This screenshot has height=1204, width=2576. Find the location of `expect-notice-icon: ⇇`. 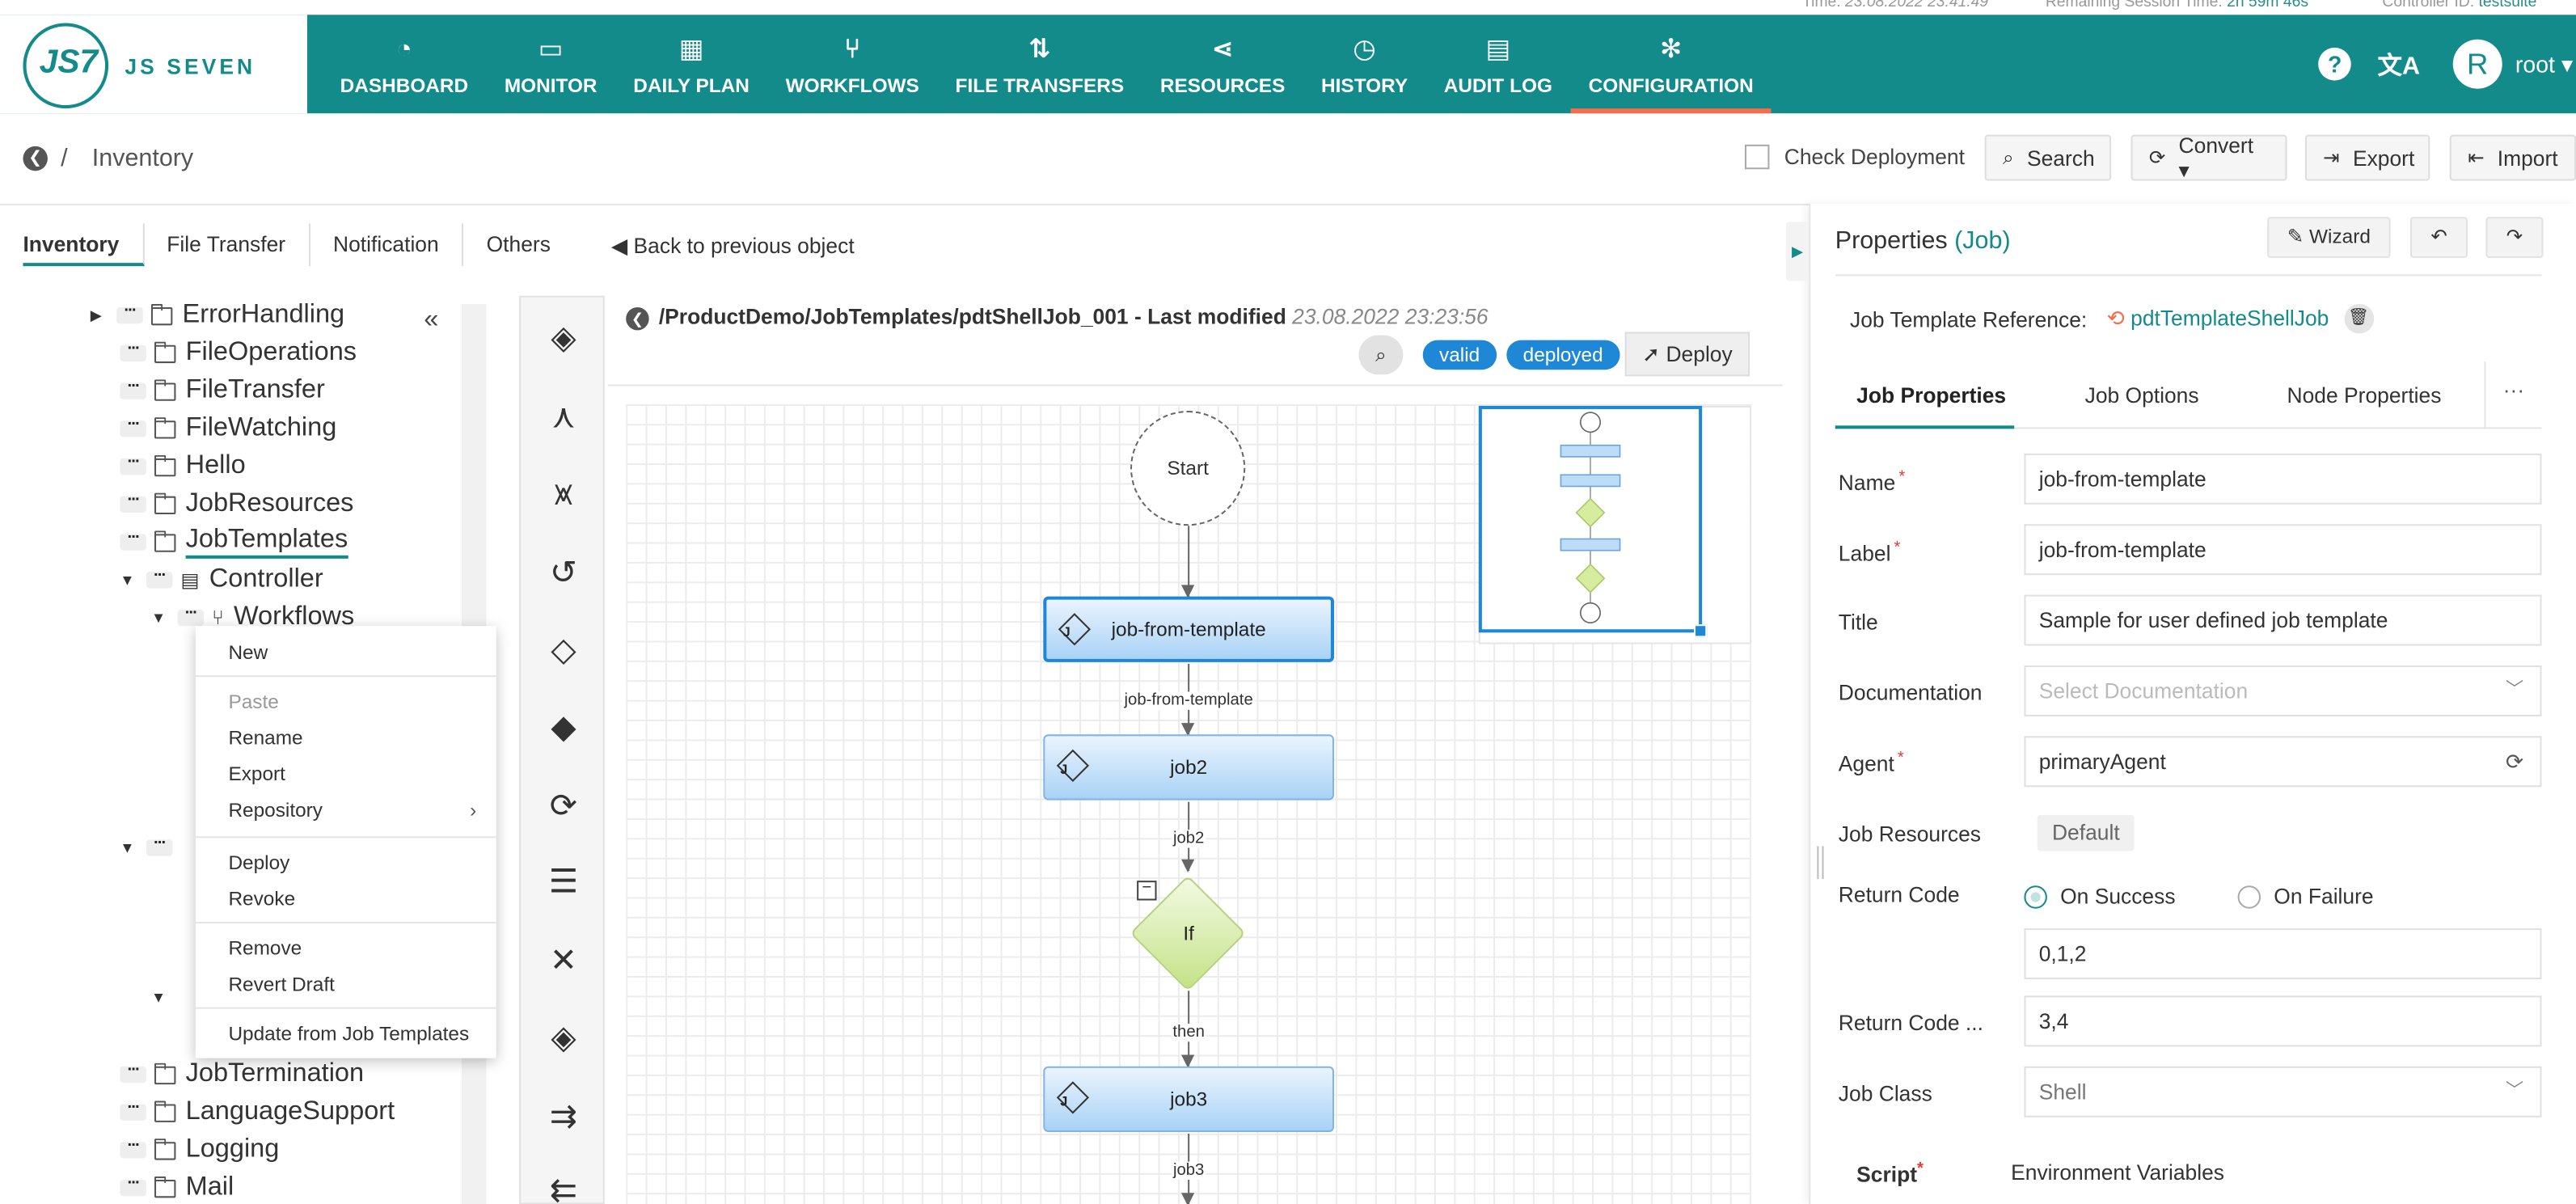

expect-notice-icon: ⇇ is located at coordinates (564, 1187).